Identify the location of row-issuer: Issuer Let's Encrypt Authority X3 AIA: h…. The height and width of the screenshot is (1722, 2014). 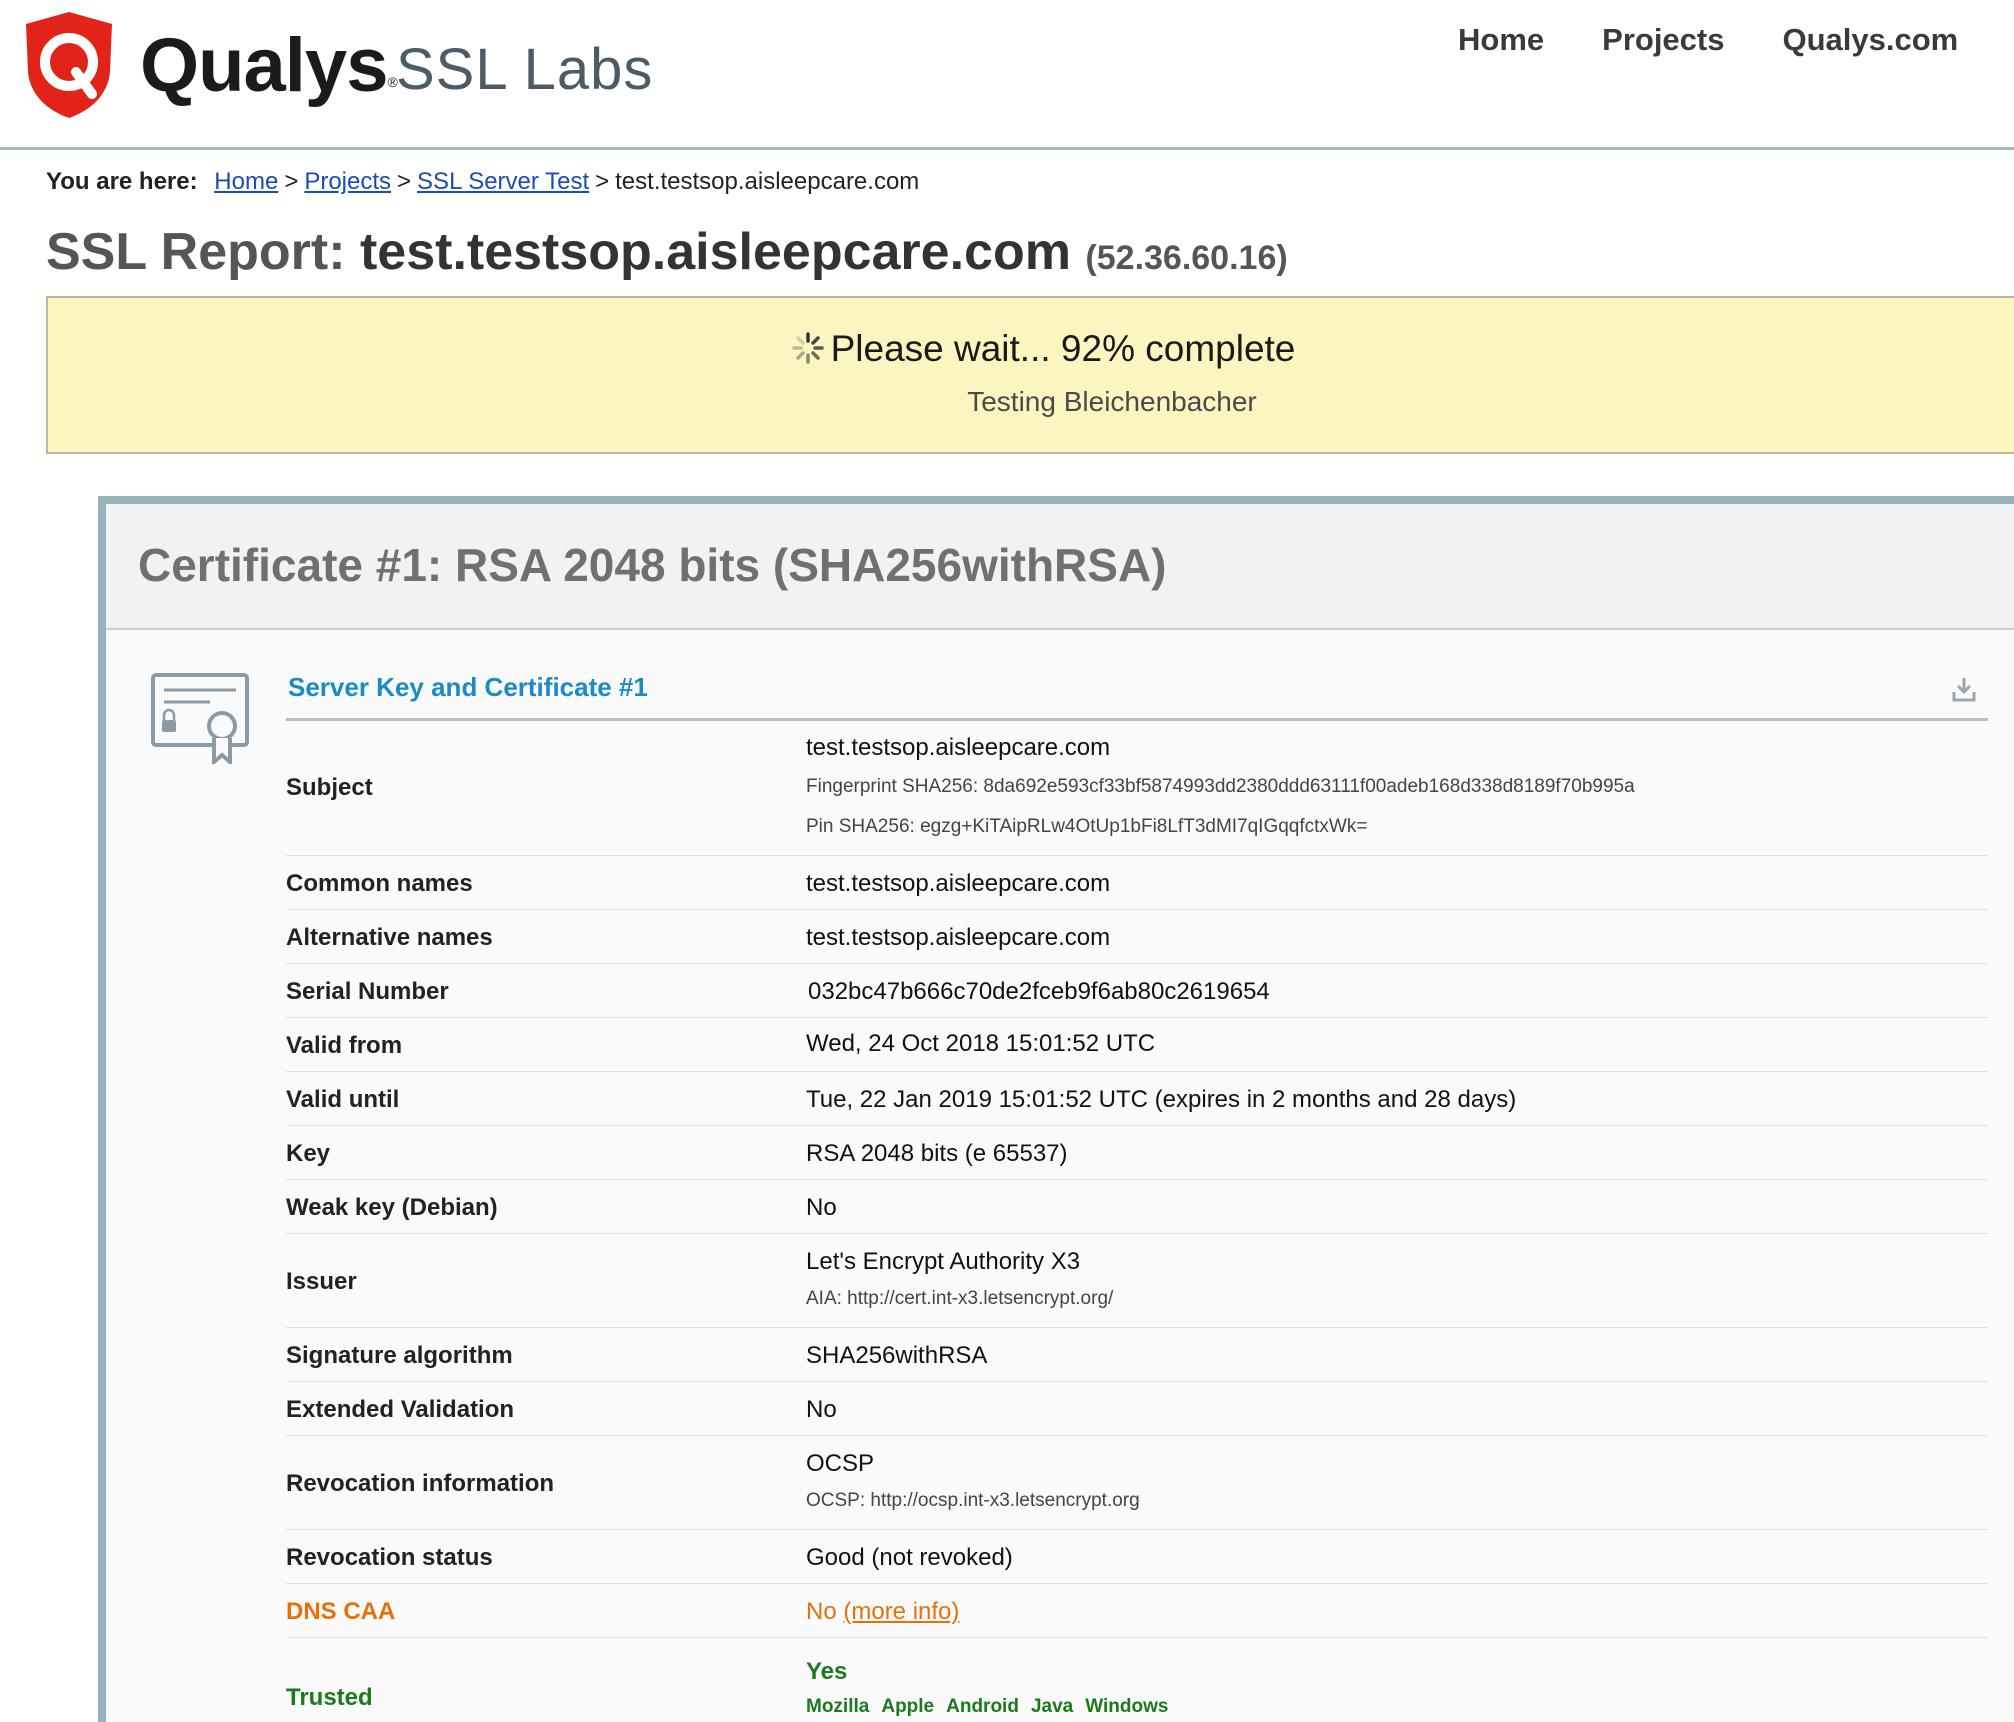
(1137, 1281).